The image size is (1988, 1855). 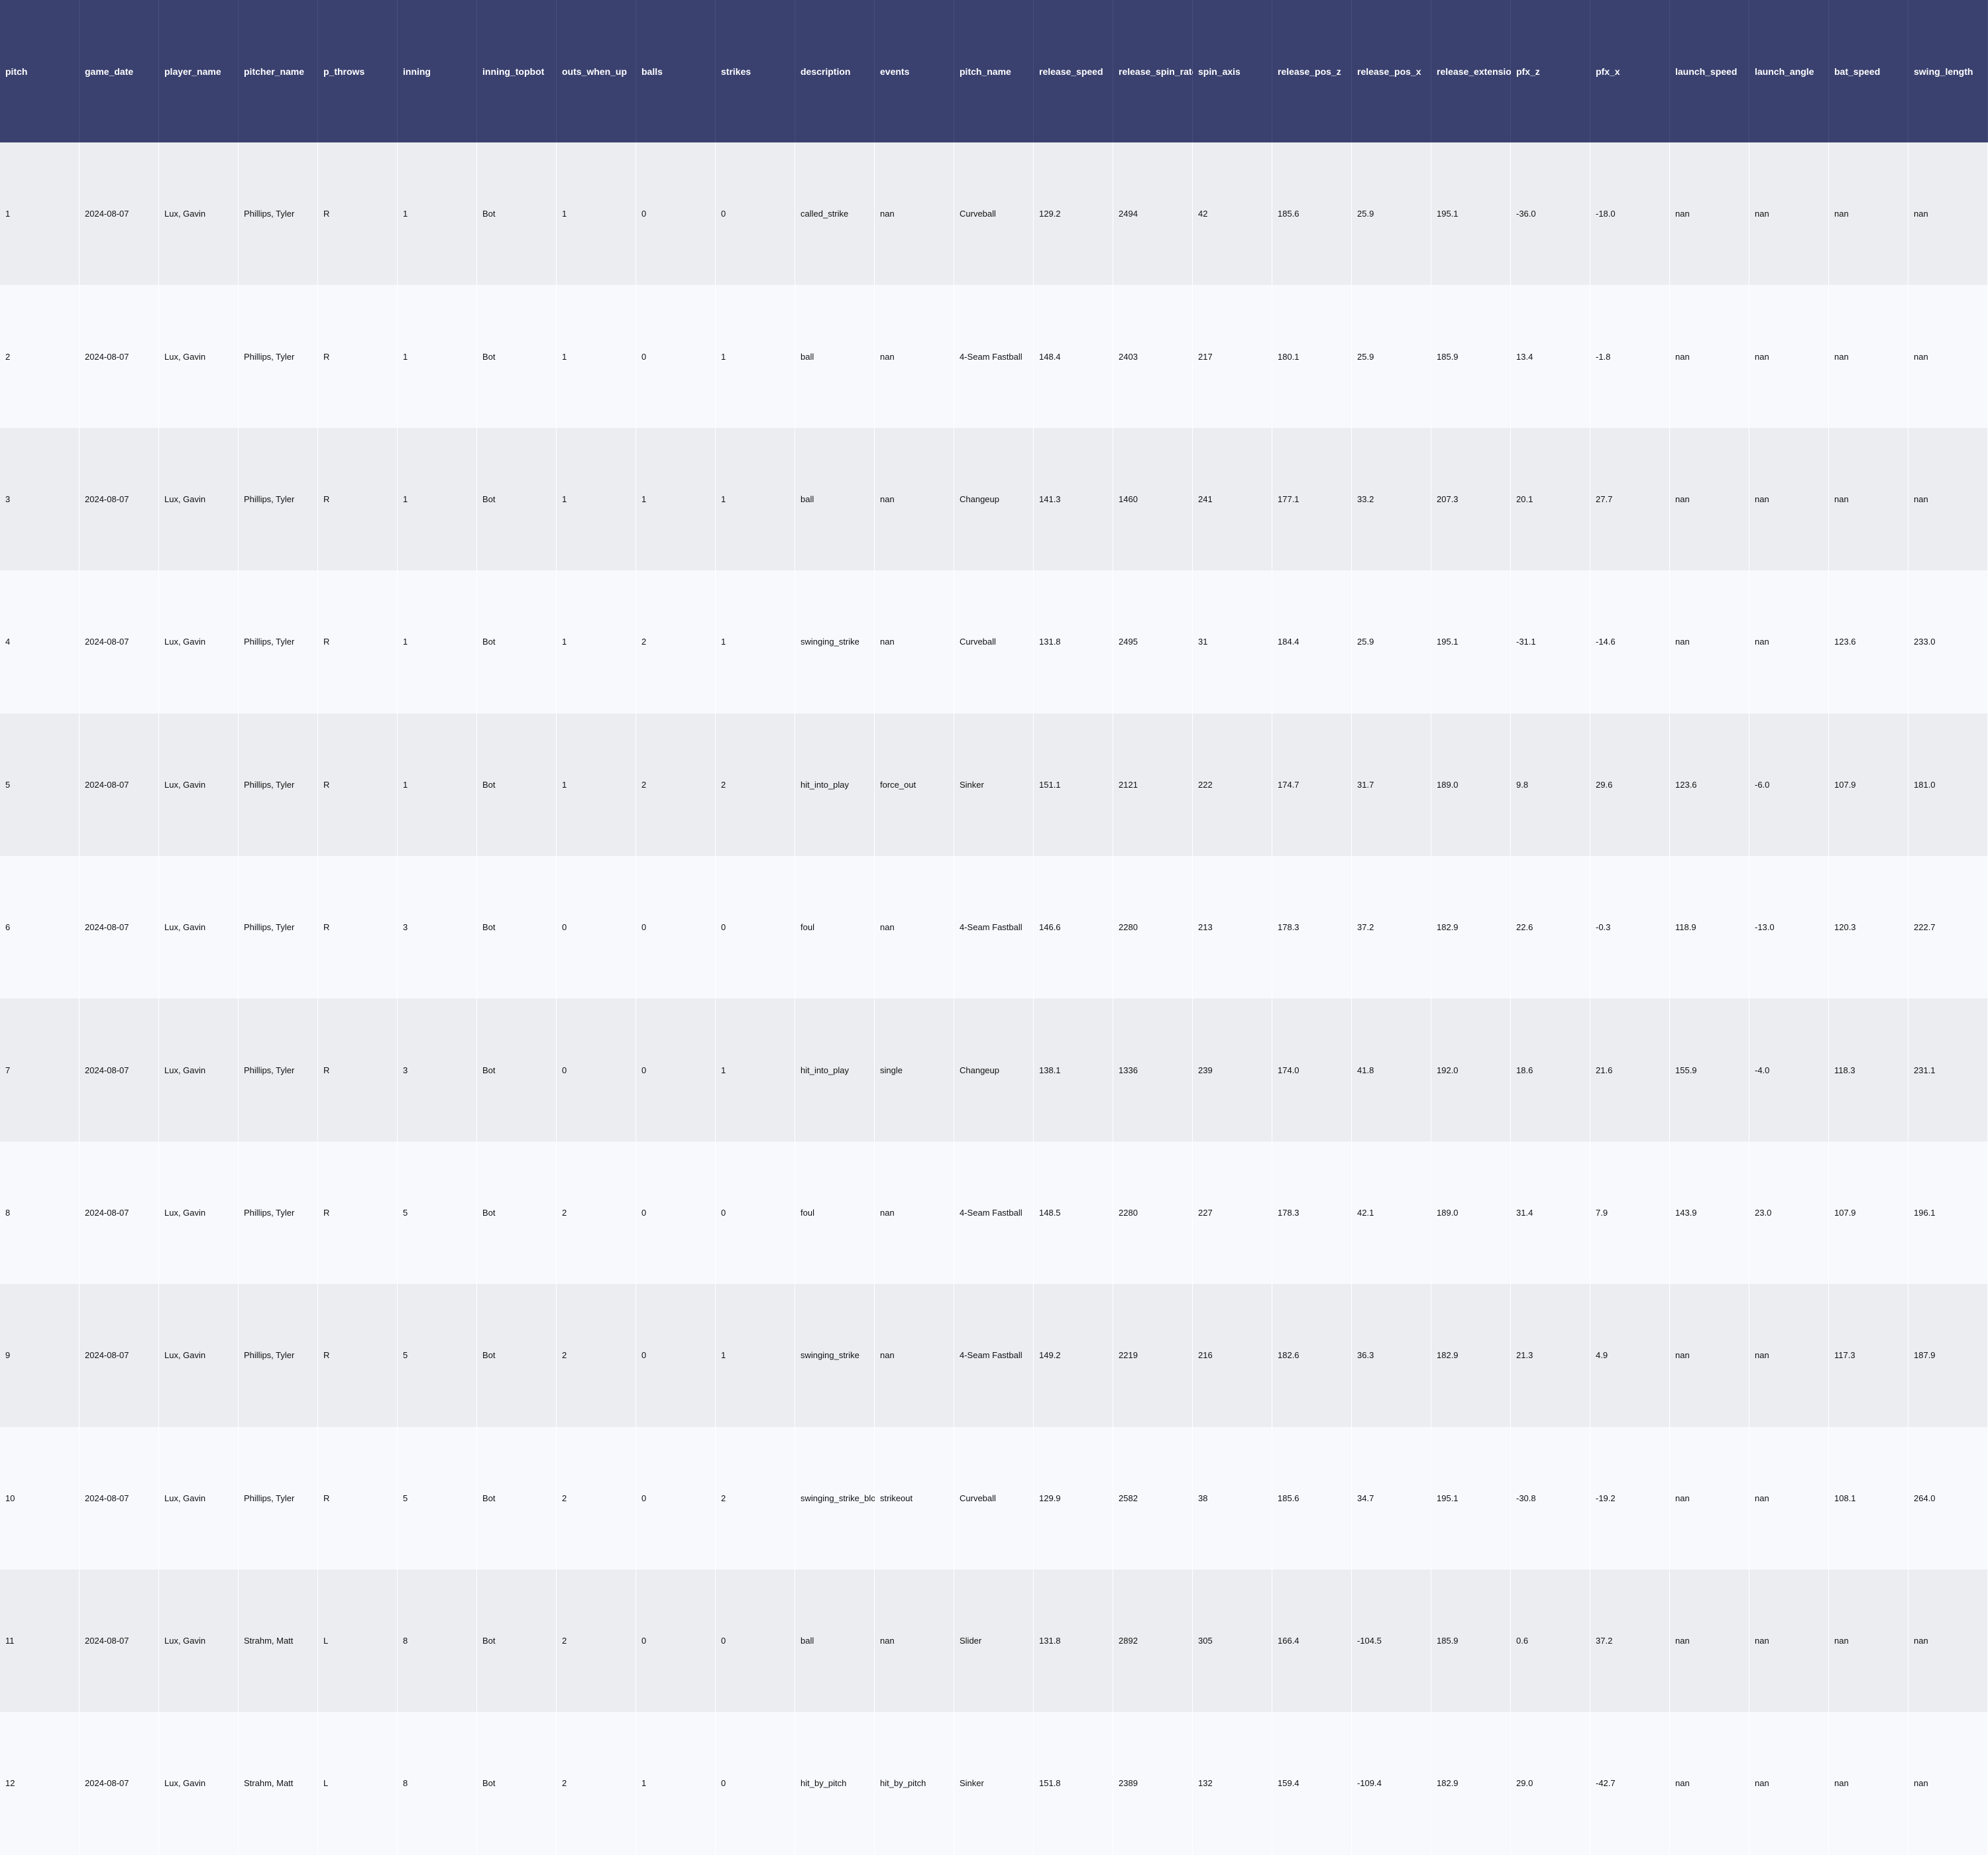 What do you see at coordinates (1391, 499) in the screenshot?
I see `table-cell-release-pos-x: 33.2` at bounding box center [1391, 499].